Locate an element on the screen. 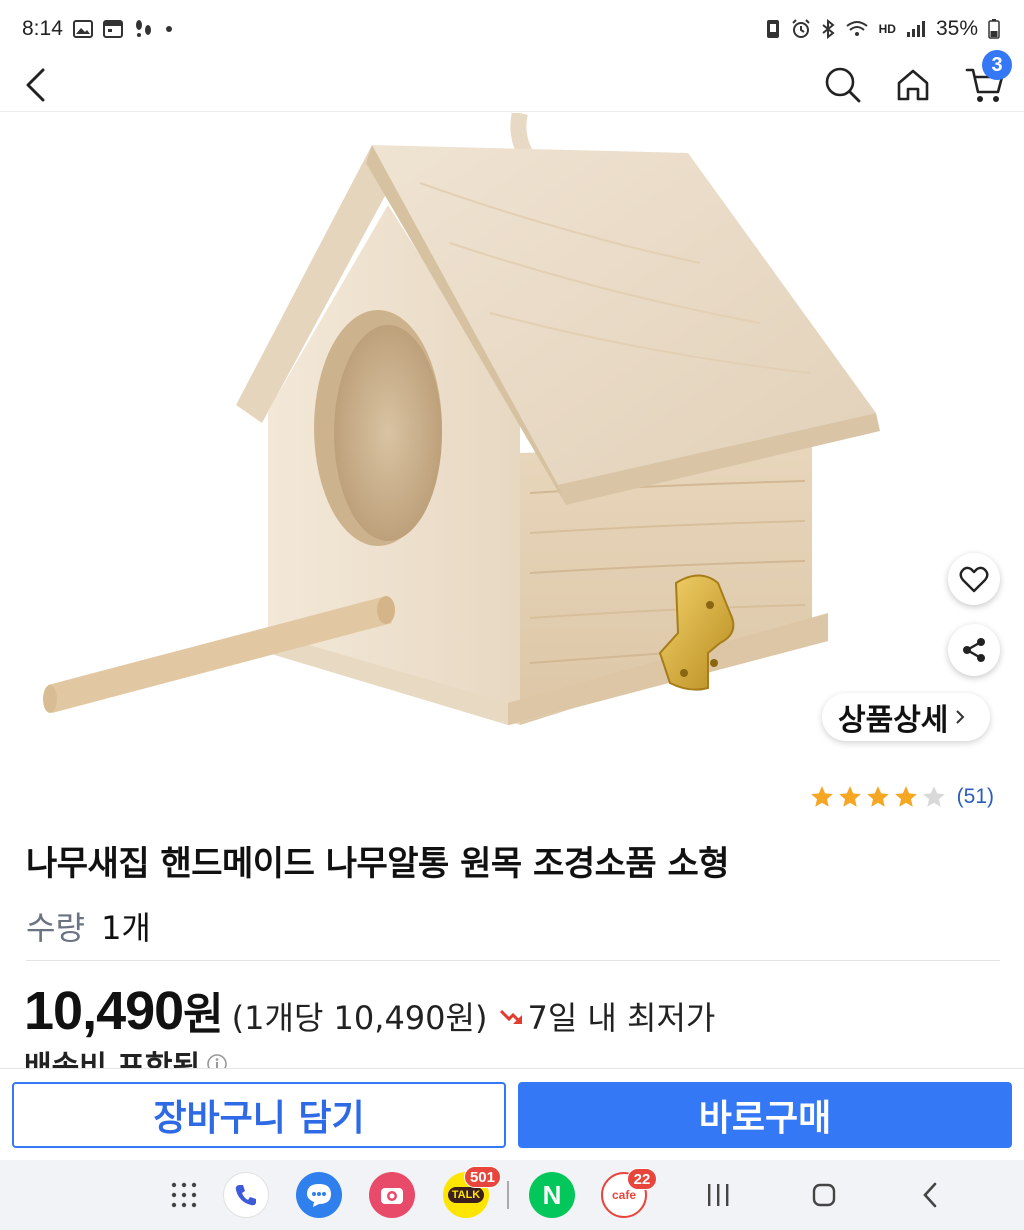  recent-apps-button is located at coordinates (718, 1195).